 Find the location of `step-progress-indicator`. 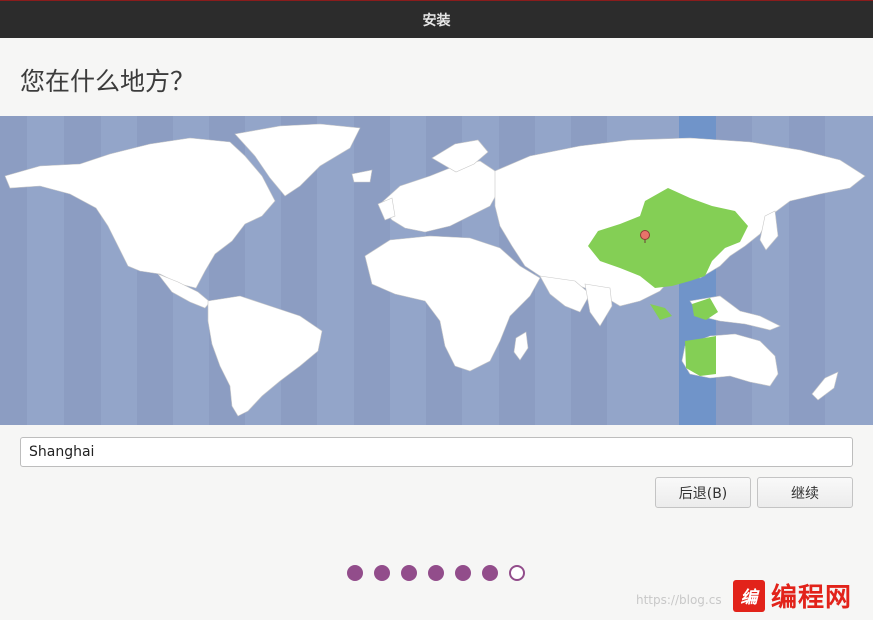

step-progress-indicator is located at coordinates (436, 573).